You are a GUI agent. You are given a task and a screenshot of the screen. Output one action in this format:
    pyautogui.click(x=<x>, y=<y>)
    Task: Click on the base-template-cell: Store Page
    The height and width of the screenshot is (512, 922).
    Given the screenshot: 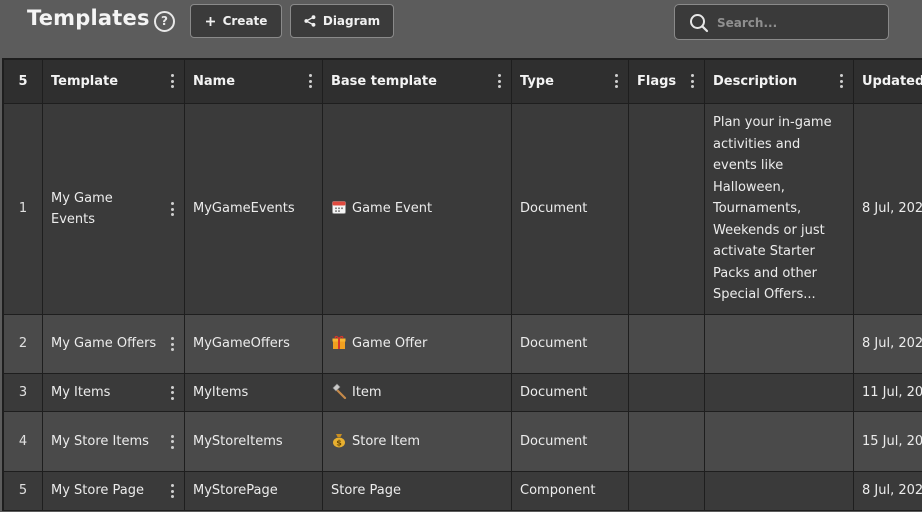 What is the action you would take?
    pyautogui.click(x=417, y=491)
    